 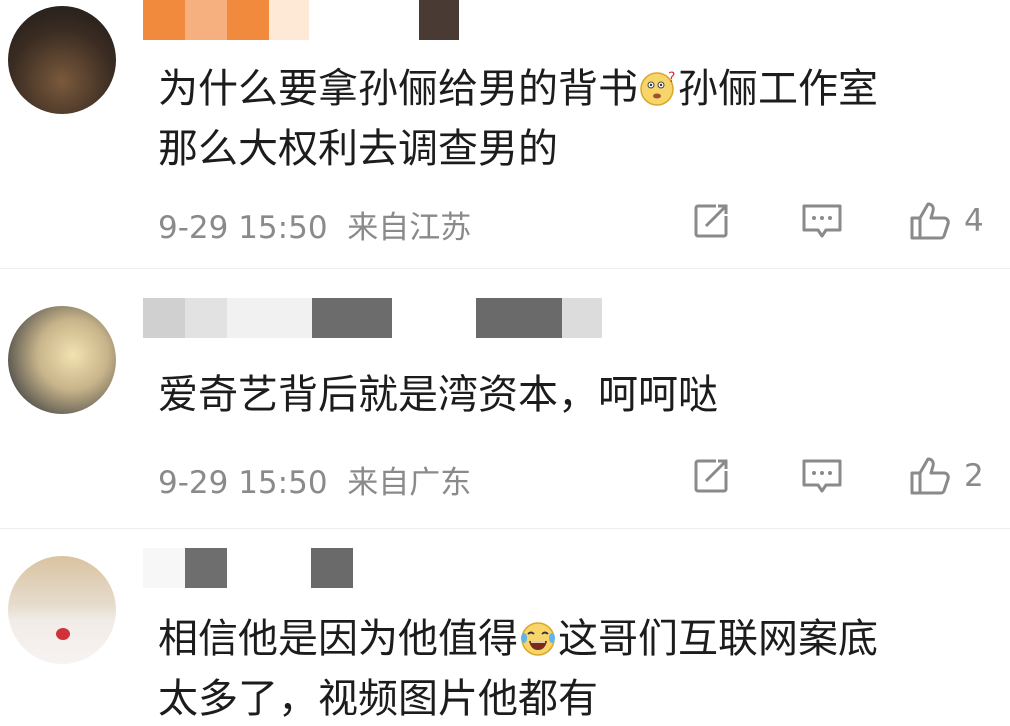 What do you see at coordinates (63, 634) in the screenshot?
I see `avatar-detail` at bounding box center [63, 634].